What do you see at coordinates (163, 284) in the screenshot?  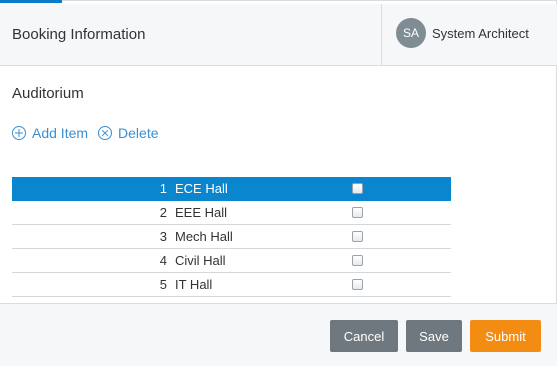 I see `row-number: 5` at bounding box center [163, 284].